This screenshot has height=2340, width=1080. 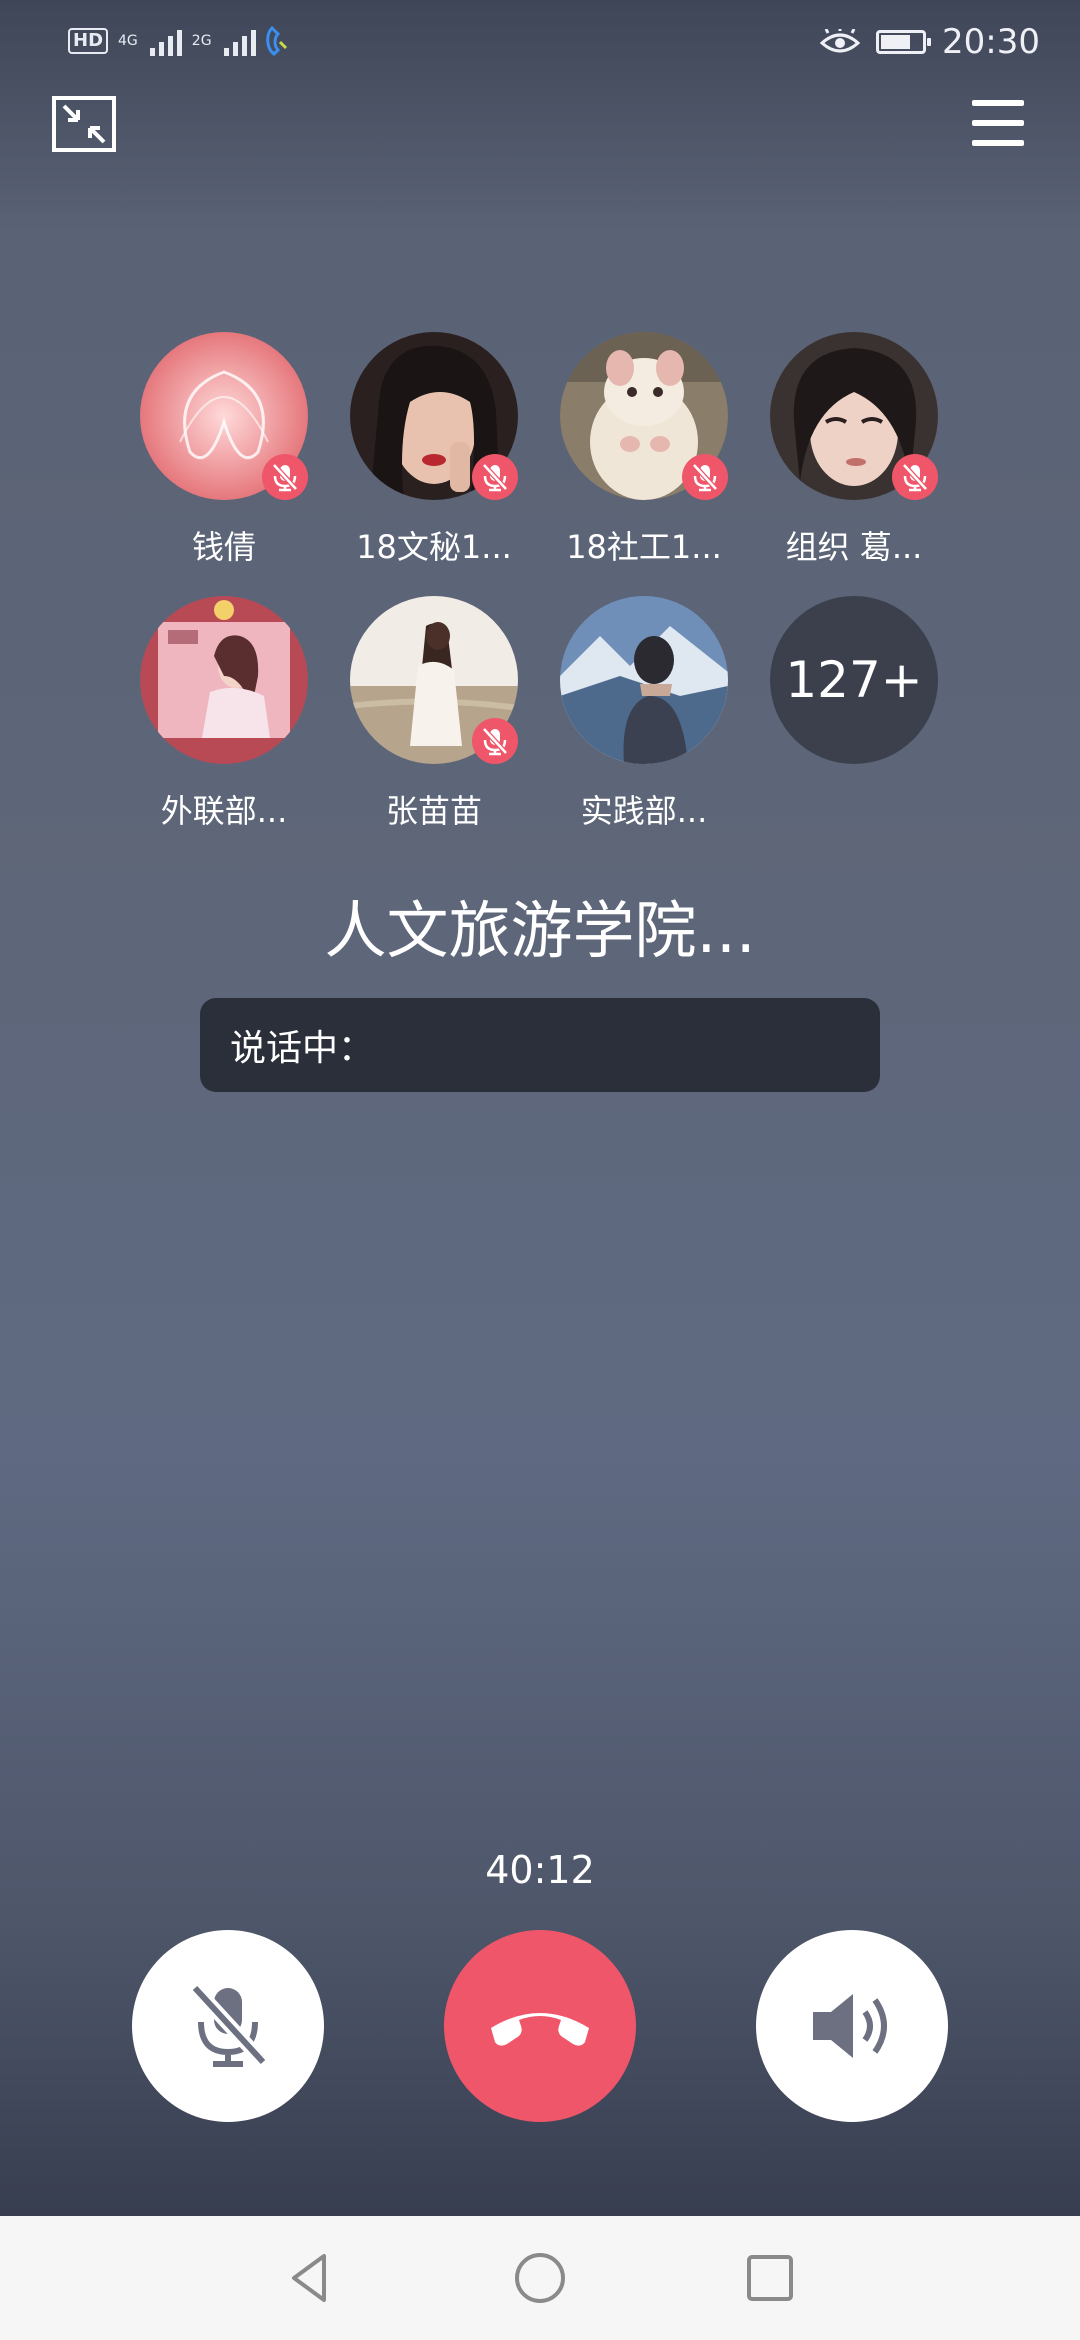 I want to click on member-name: 钱倩, so click(x=223, y=547).